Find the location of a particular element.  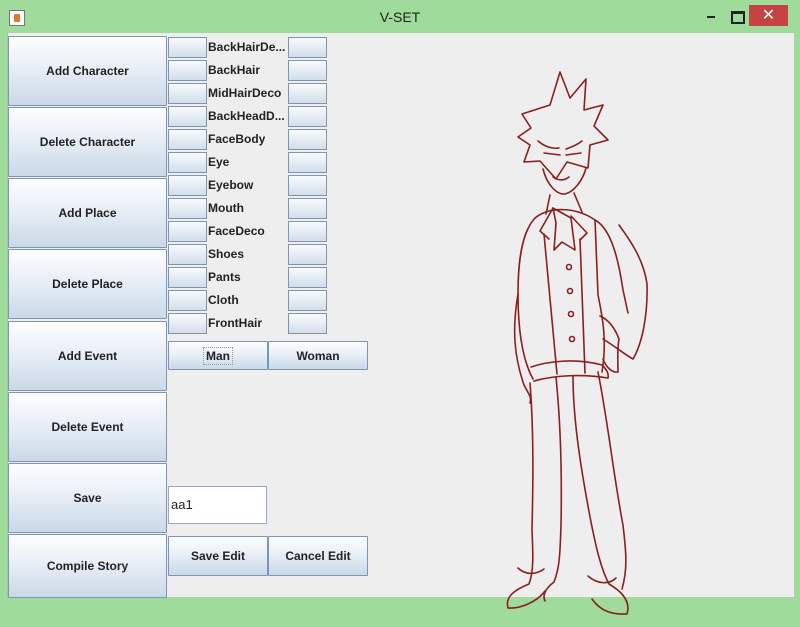

compile-story-button: Compile Story is located at coordinates (87, 566).